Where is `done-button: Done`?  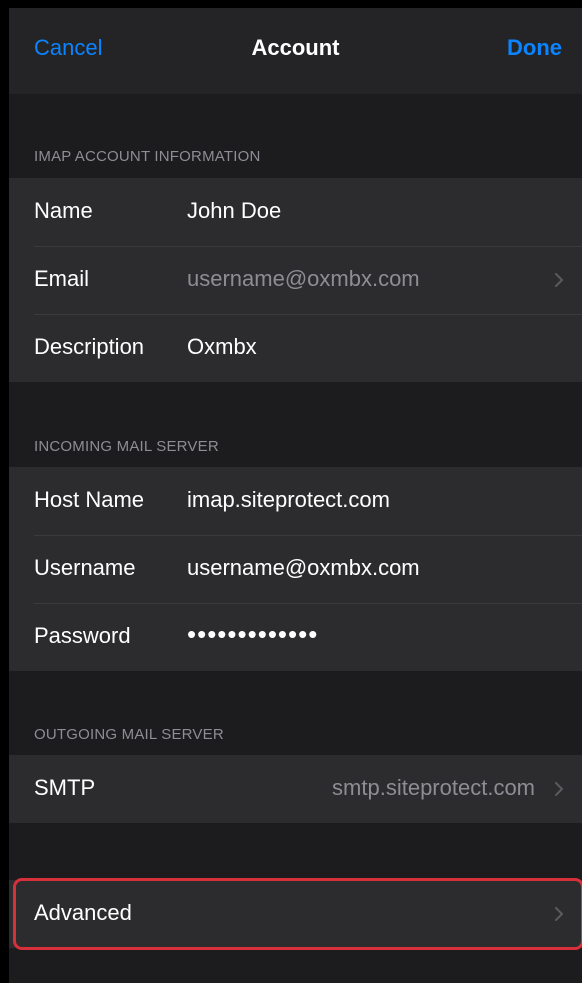
done-button: Done is located at coordinates (534, 48).